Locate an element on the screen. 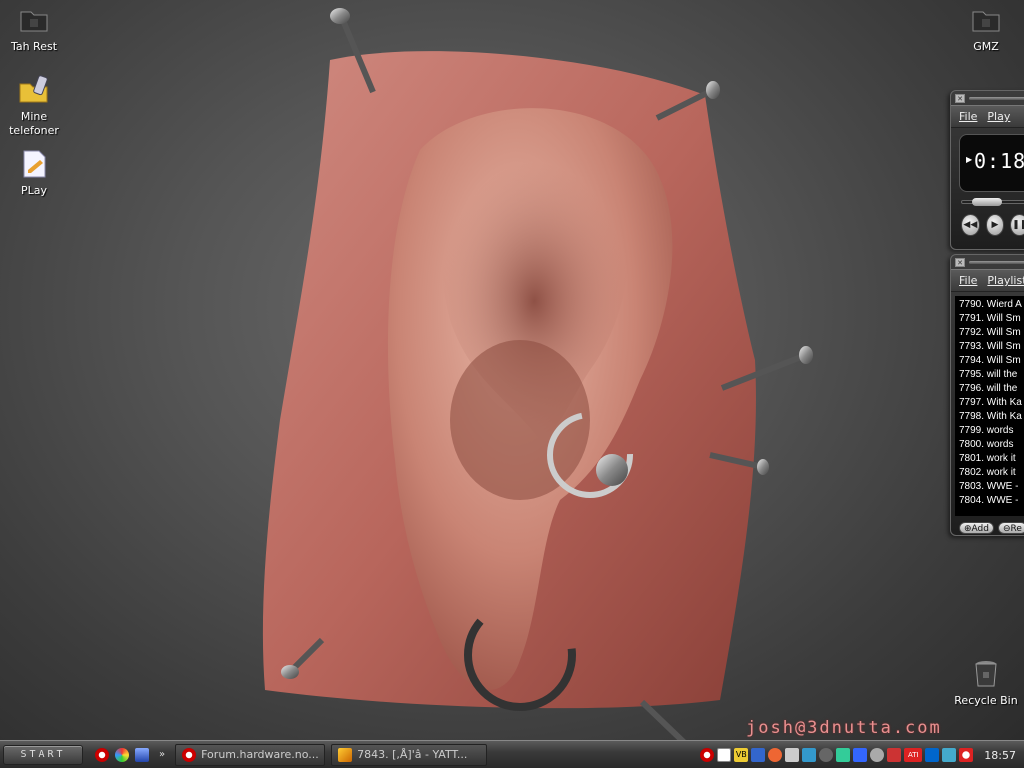 Image resolution: width=1024 pixels, height=768 pixels. winamp-seek-knob is located at coordinates (987, 202).